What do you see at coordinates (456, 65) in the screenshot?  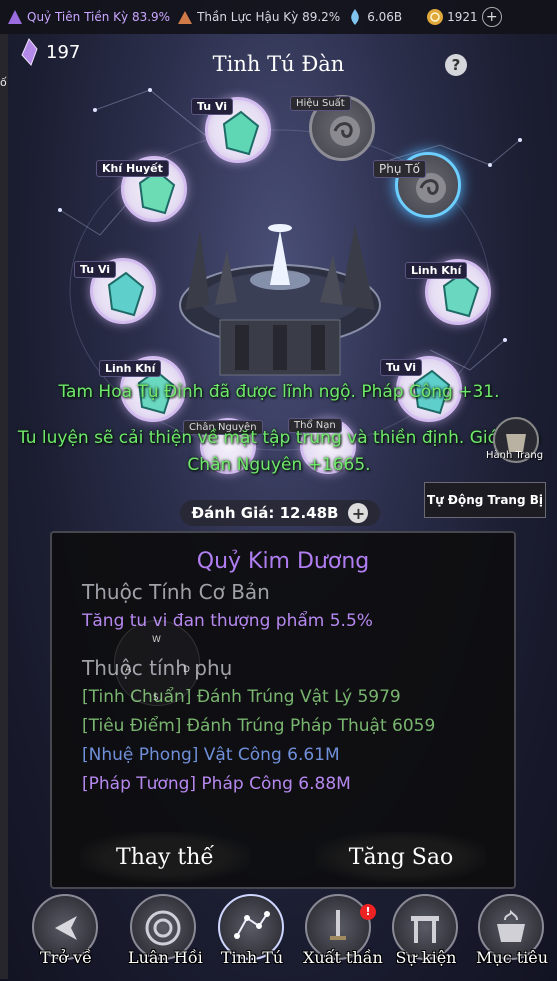 I see `help-button: ?` at bounding box center [456, 65].